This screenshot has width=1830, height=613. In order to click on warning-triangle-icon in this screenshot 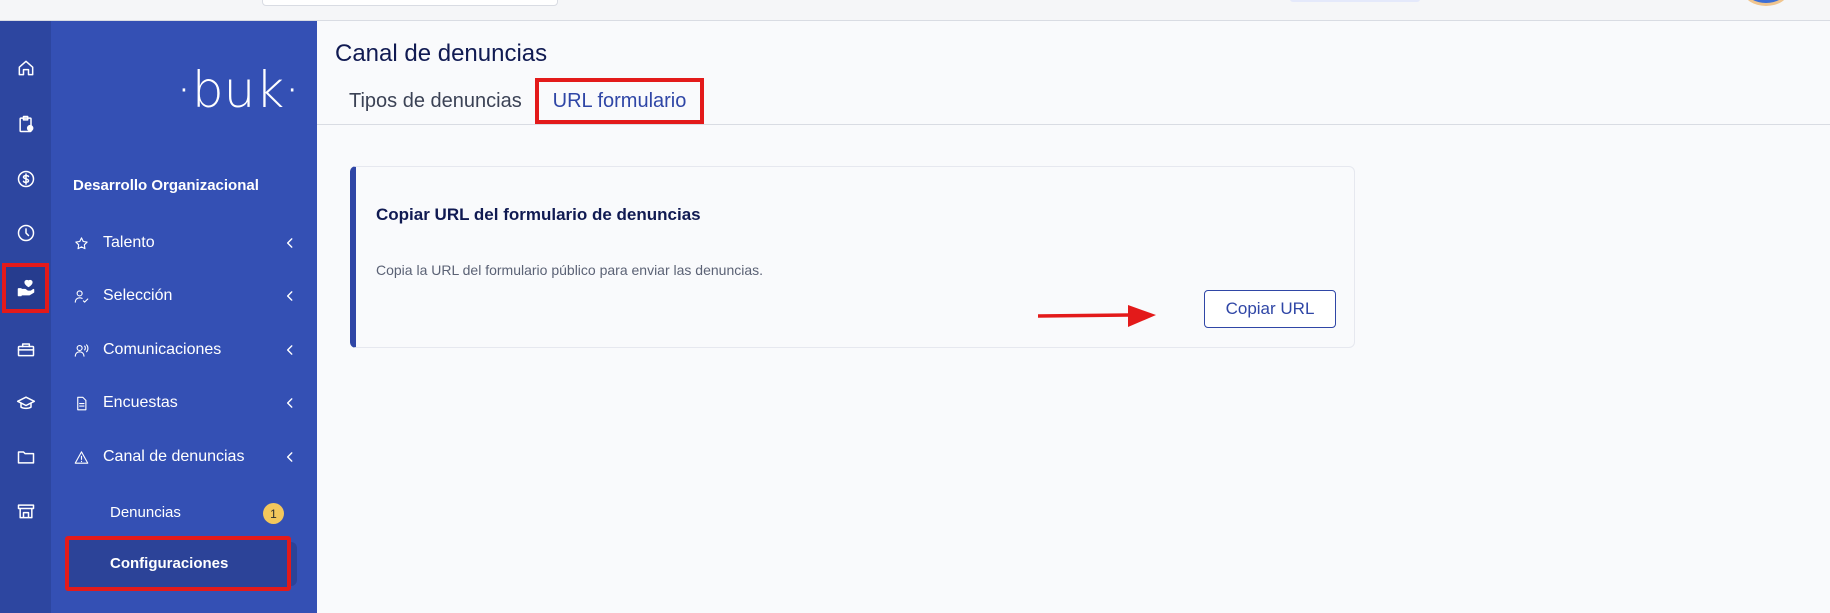, I will do `click(81, 457)`.